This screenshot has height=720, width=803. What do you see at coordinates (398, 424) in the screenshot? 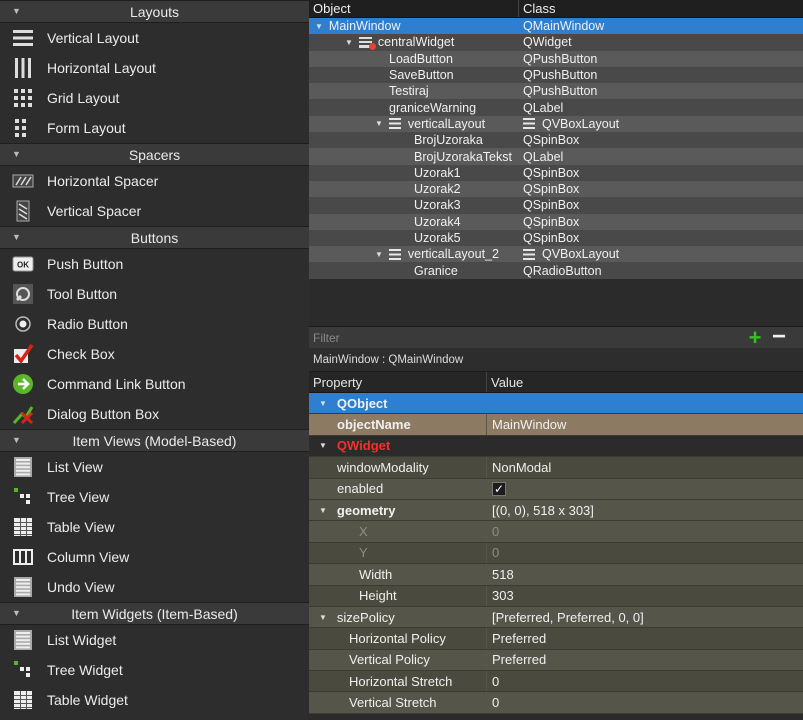
I see `property-name-cell: objectName` at bounding box center [398, 424].